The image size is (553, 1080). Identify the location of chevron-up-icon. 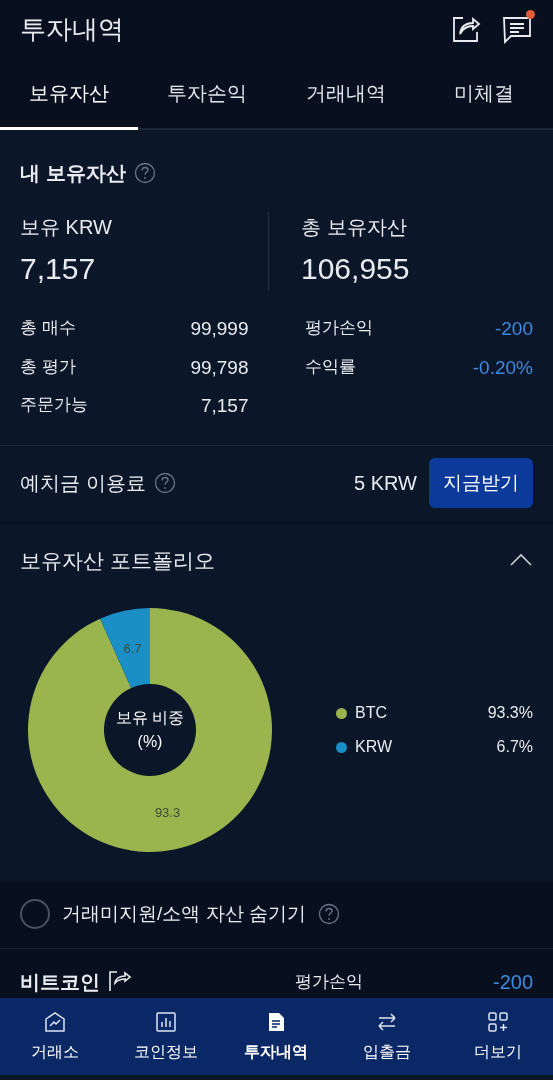
(521, 560).